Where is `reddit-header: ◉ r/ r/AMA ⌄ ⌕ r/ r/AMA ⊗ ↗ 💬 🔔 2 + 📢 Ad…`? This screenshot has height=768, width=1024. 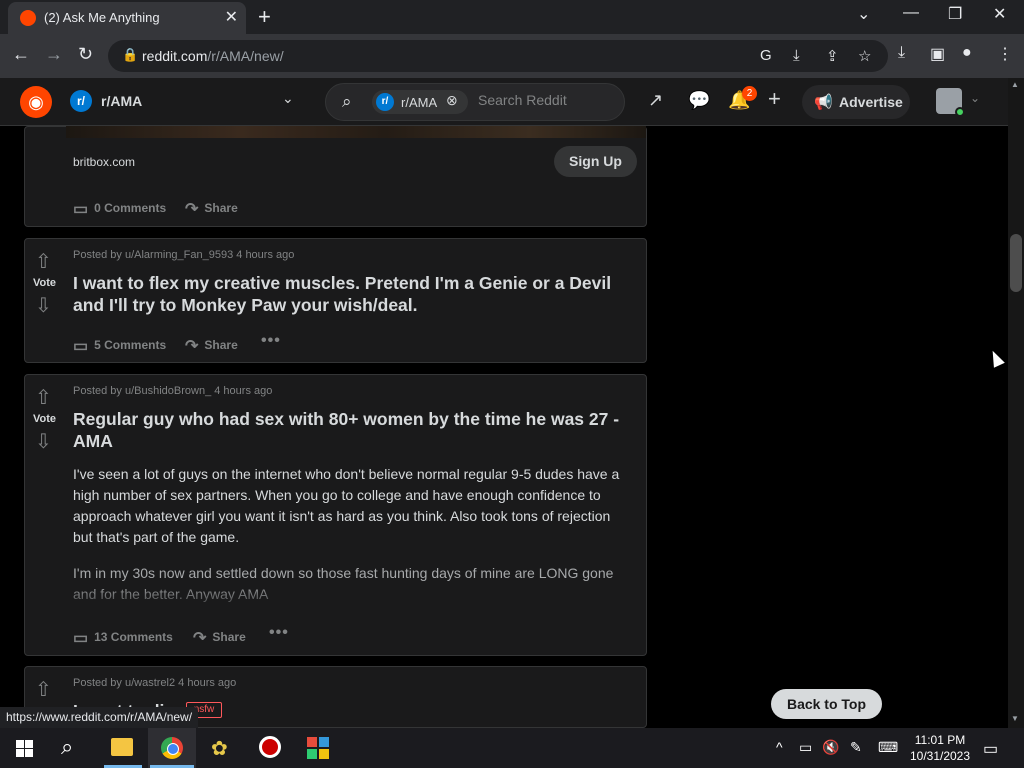
reddit-header: ◉ r/ r/AMA ⌄ ⌕ r/ r/AMA ⊗ ↗ 💬 🔔 2 + 📢 Ad… is located at coordinates (504, 102).